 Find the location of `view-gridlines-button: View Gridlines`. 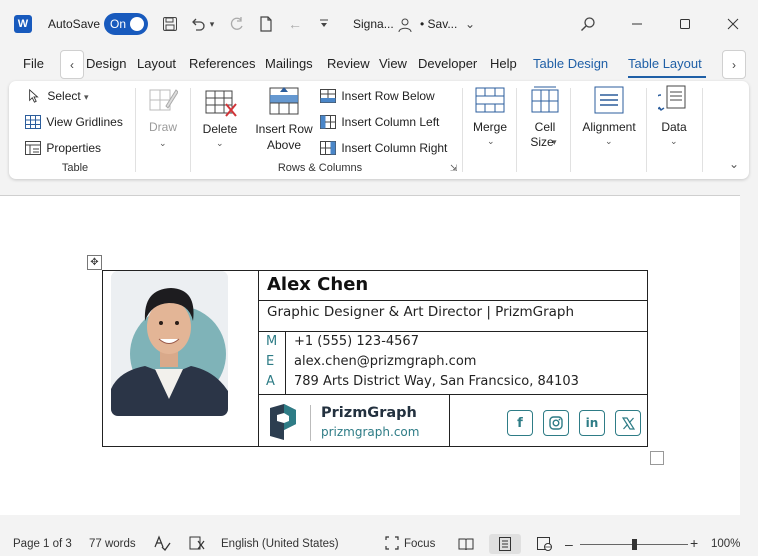

view-gridlines-button: View Gridlines is located at coordinates (74, 122).